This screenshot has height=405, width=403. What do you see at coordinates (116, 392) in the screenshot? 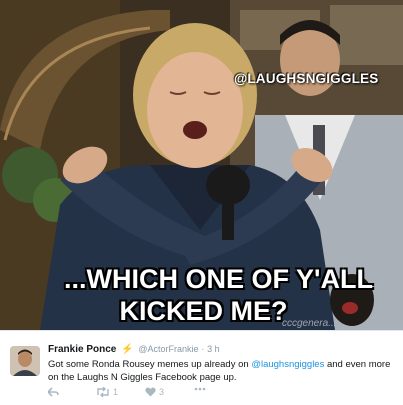
I see `retweet-count: 1` at bounding box center [116, 392].